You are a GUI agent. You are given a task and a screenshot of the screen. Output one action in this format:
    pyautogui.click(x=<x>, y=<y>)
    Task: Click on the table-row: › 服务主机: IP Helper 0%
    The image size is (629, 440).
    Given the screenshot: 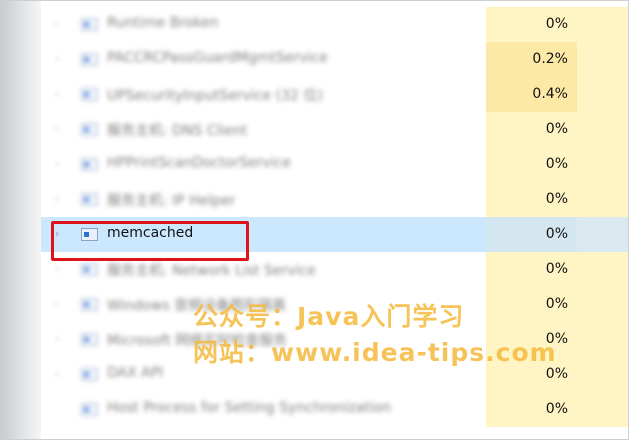 What is the action you would take?
    pyautogui.click(x=334, y=199)
    